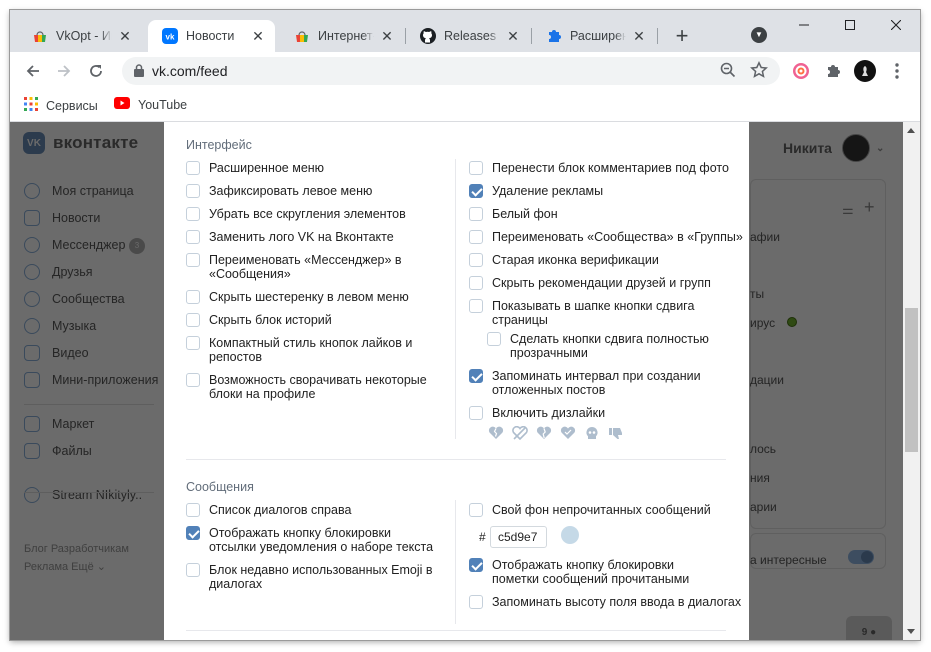 This screenshot has height=652, width=931. Describe the element at coordinates (869, 207) in the screenshot. I see `plus-icon: +` at that location.